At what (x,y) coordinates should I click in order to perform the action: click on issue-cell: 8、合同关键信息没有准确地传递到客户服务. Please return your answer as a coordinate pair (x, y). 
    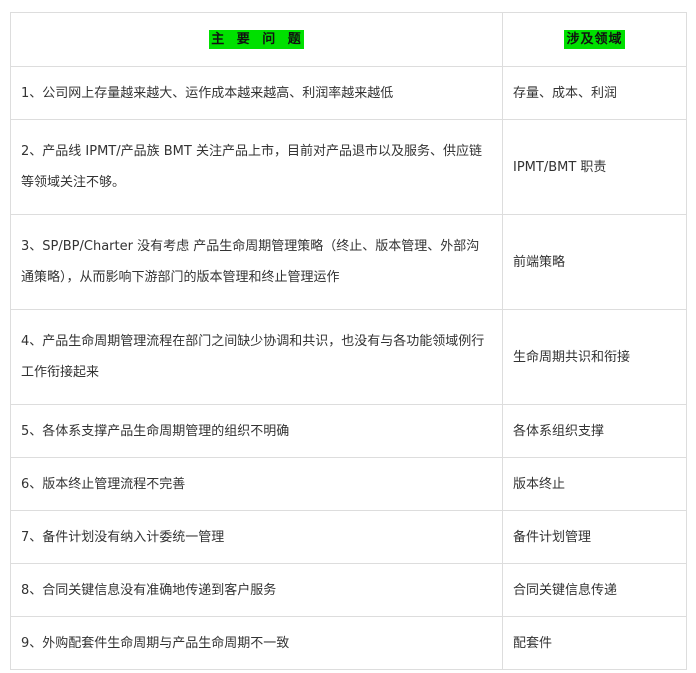
    Looking at the image, I should click on (256, 590).